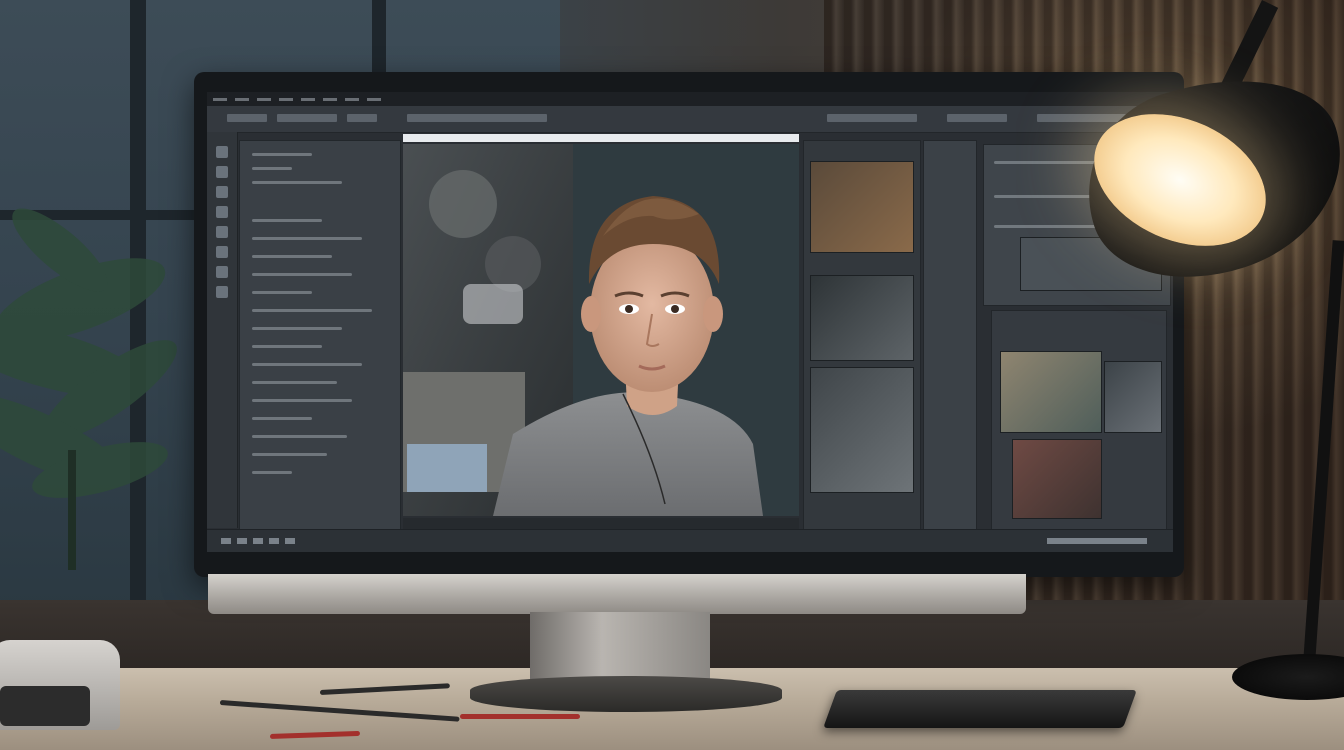  I want to click on menu-bar, so click(690, 99).